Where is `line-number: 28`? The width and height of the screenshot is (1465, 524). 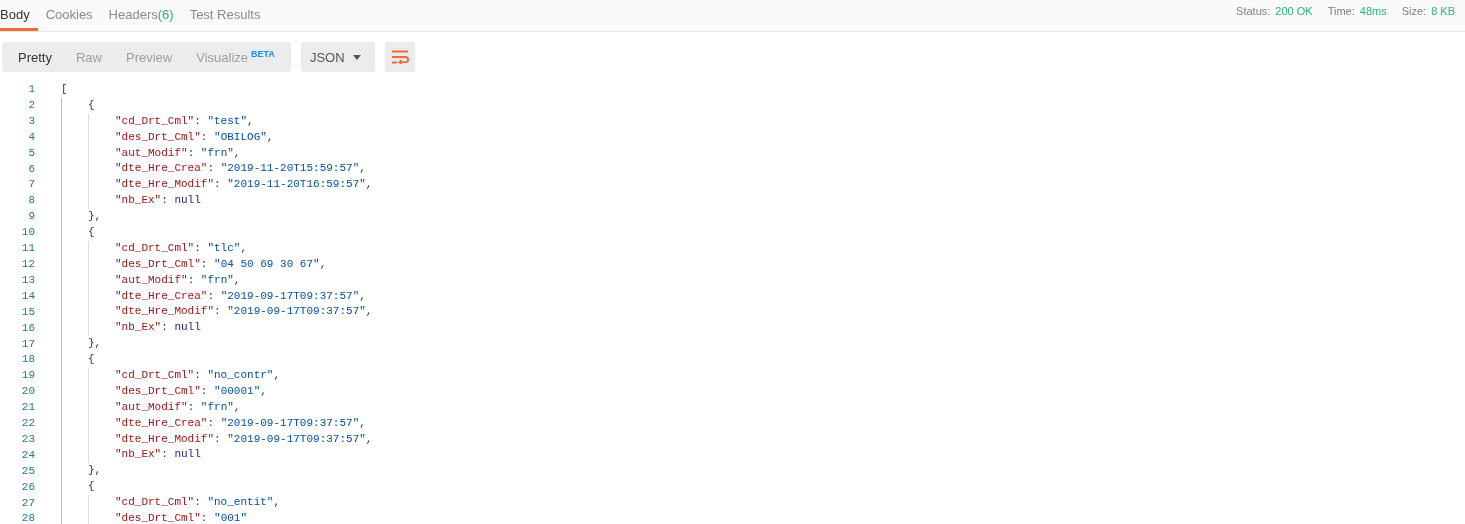 line-number: 28 is located at coordinates (27, 517).